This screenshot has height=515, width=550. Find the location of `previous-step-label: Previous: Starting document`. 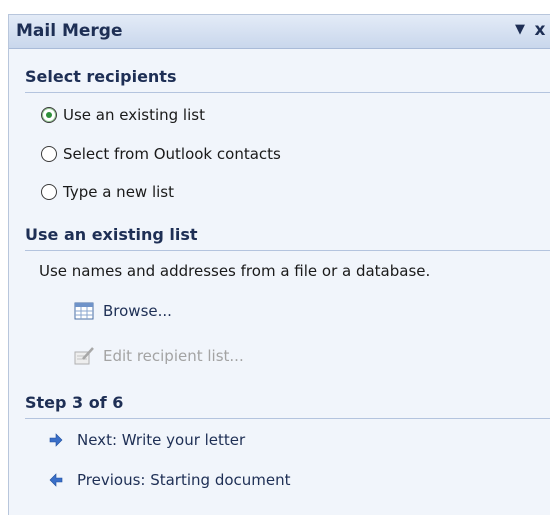

previous-step-label: Previous: Starting document is located at coordinates (184, 480).